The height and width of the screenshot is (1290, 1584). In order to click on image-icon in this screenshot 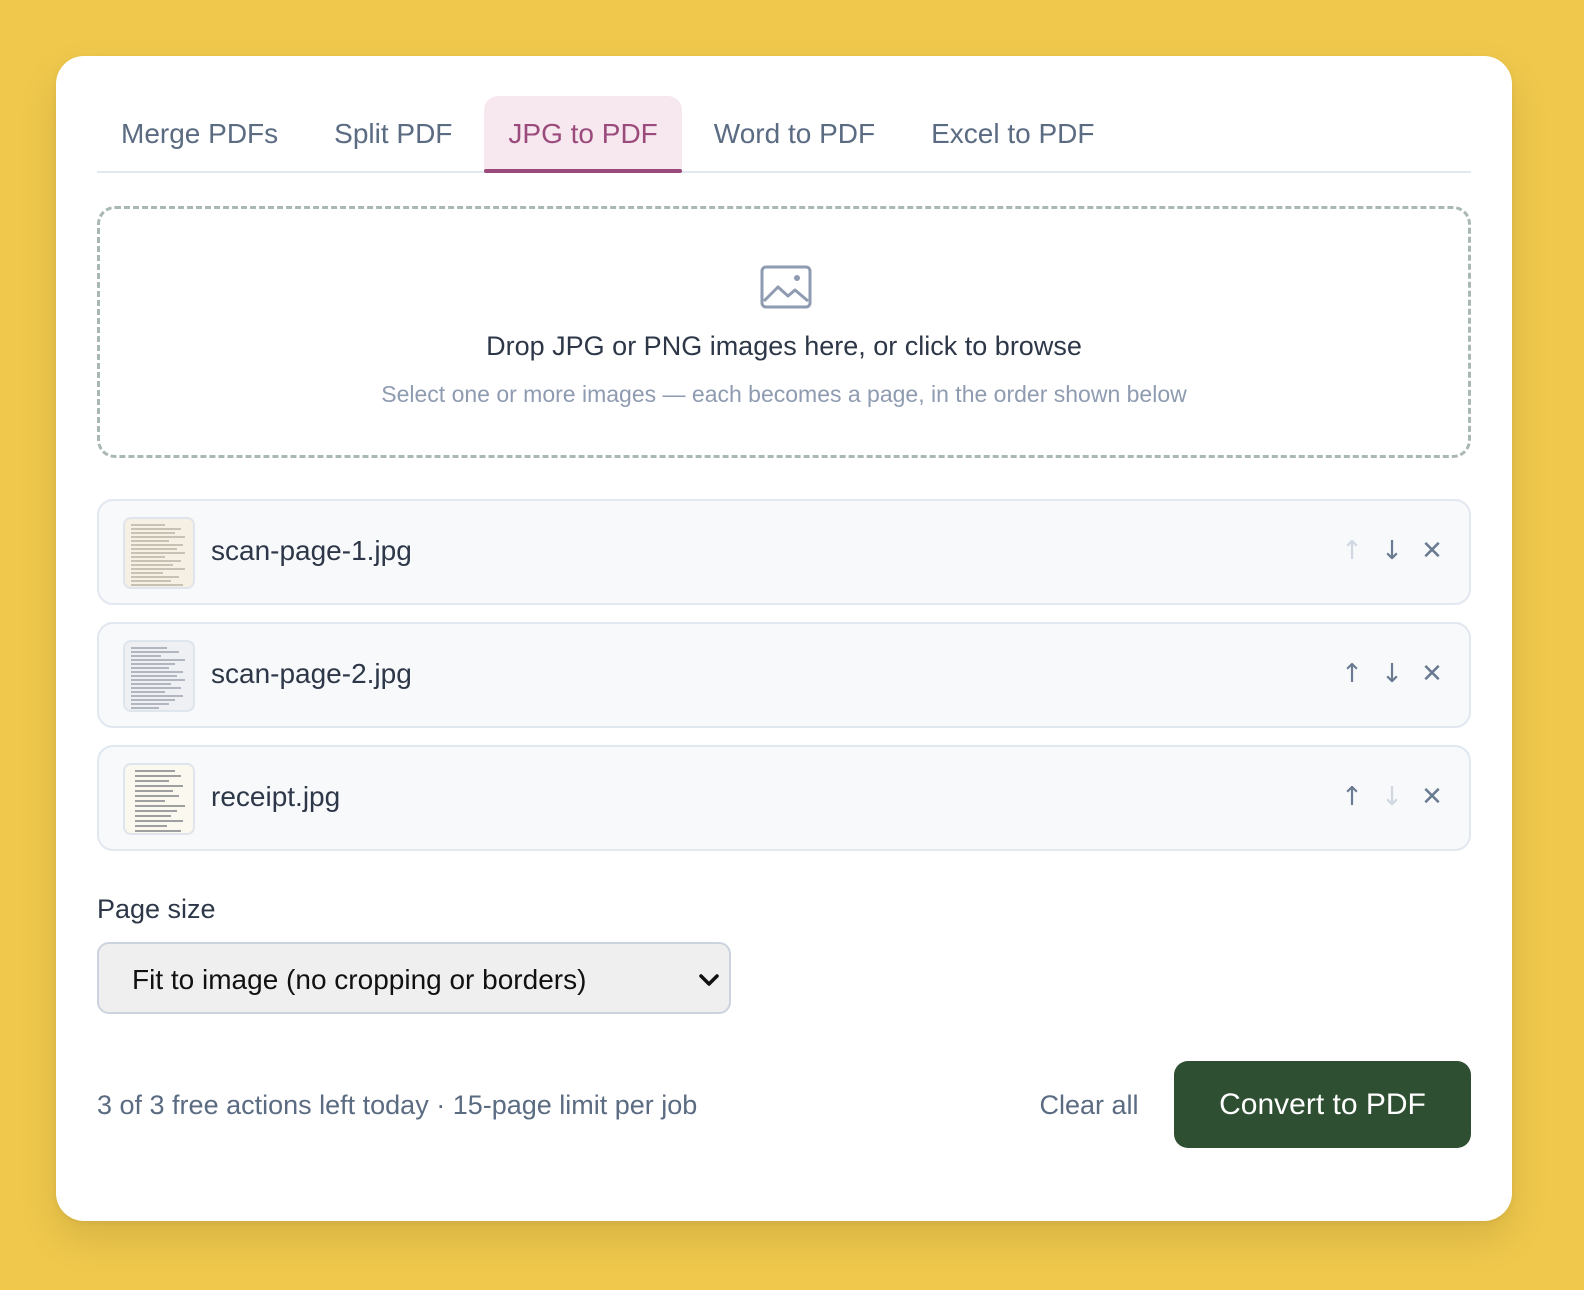, I will do `click(786, 287)`.